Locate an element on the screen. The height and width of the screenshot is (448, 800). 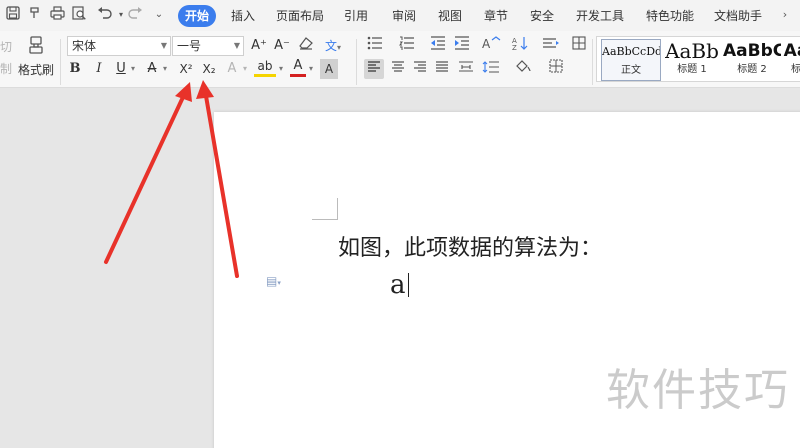
style-sample: AaBb is located at coordinates (692, 51).